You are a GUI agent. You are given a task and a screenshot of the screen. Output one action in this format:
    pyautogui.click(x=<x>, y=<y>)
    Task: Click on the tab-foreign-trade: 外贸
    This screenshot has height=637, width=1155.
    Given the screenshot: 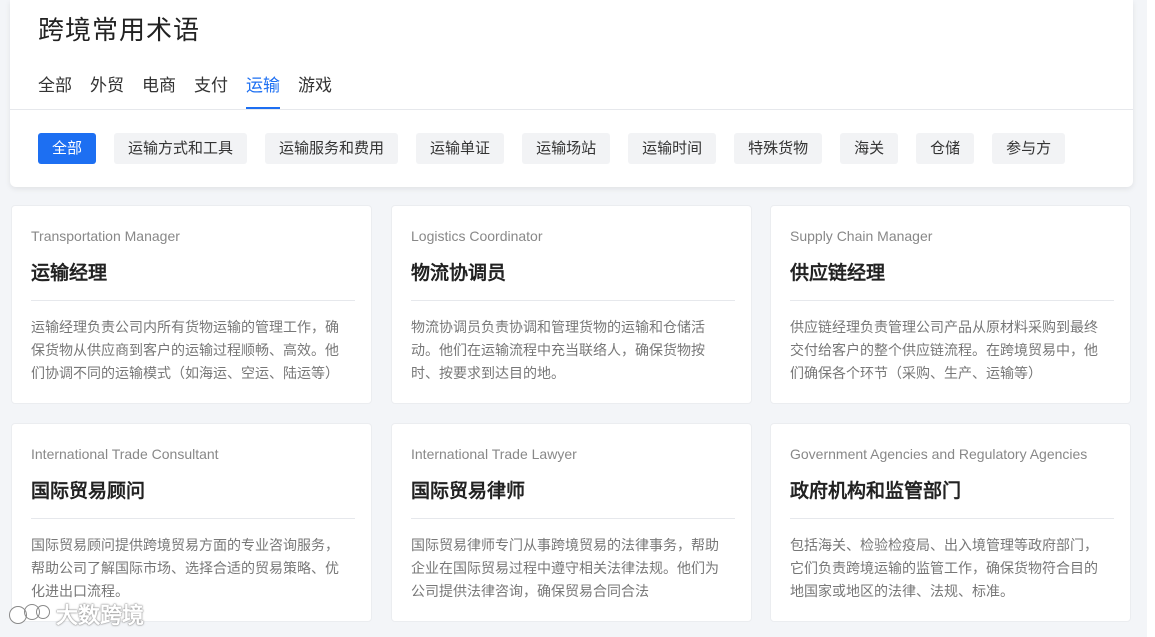 What is the action you would take?
    pyautogui.click(x=107, y=91)
    